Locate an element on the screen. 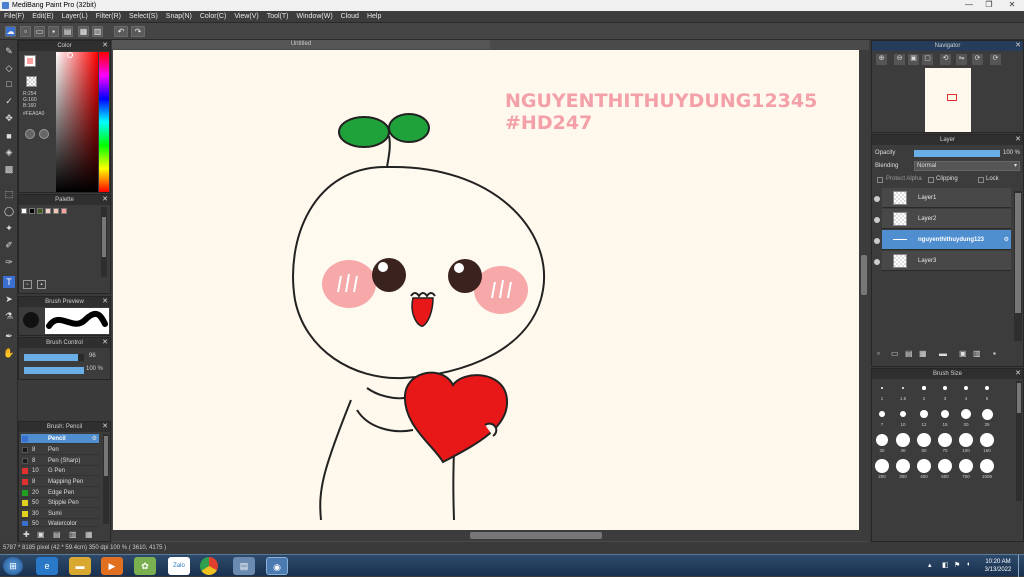 This screenshot has width=1024, height=577. folder-icon: ▬ is located at coordinates (943, 353).